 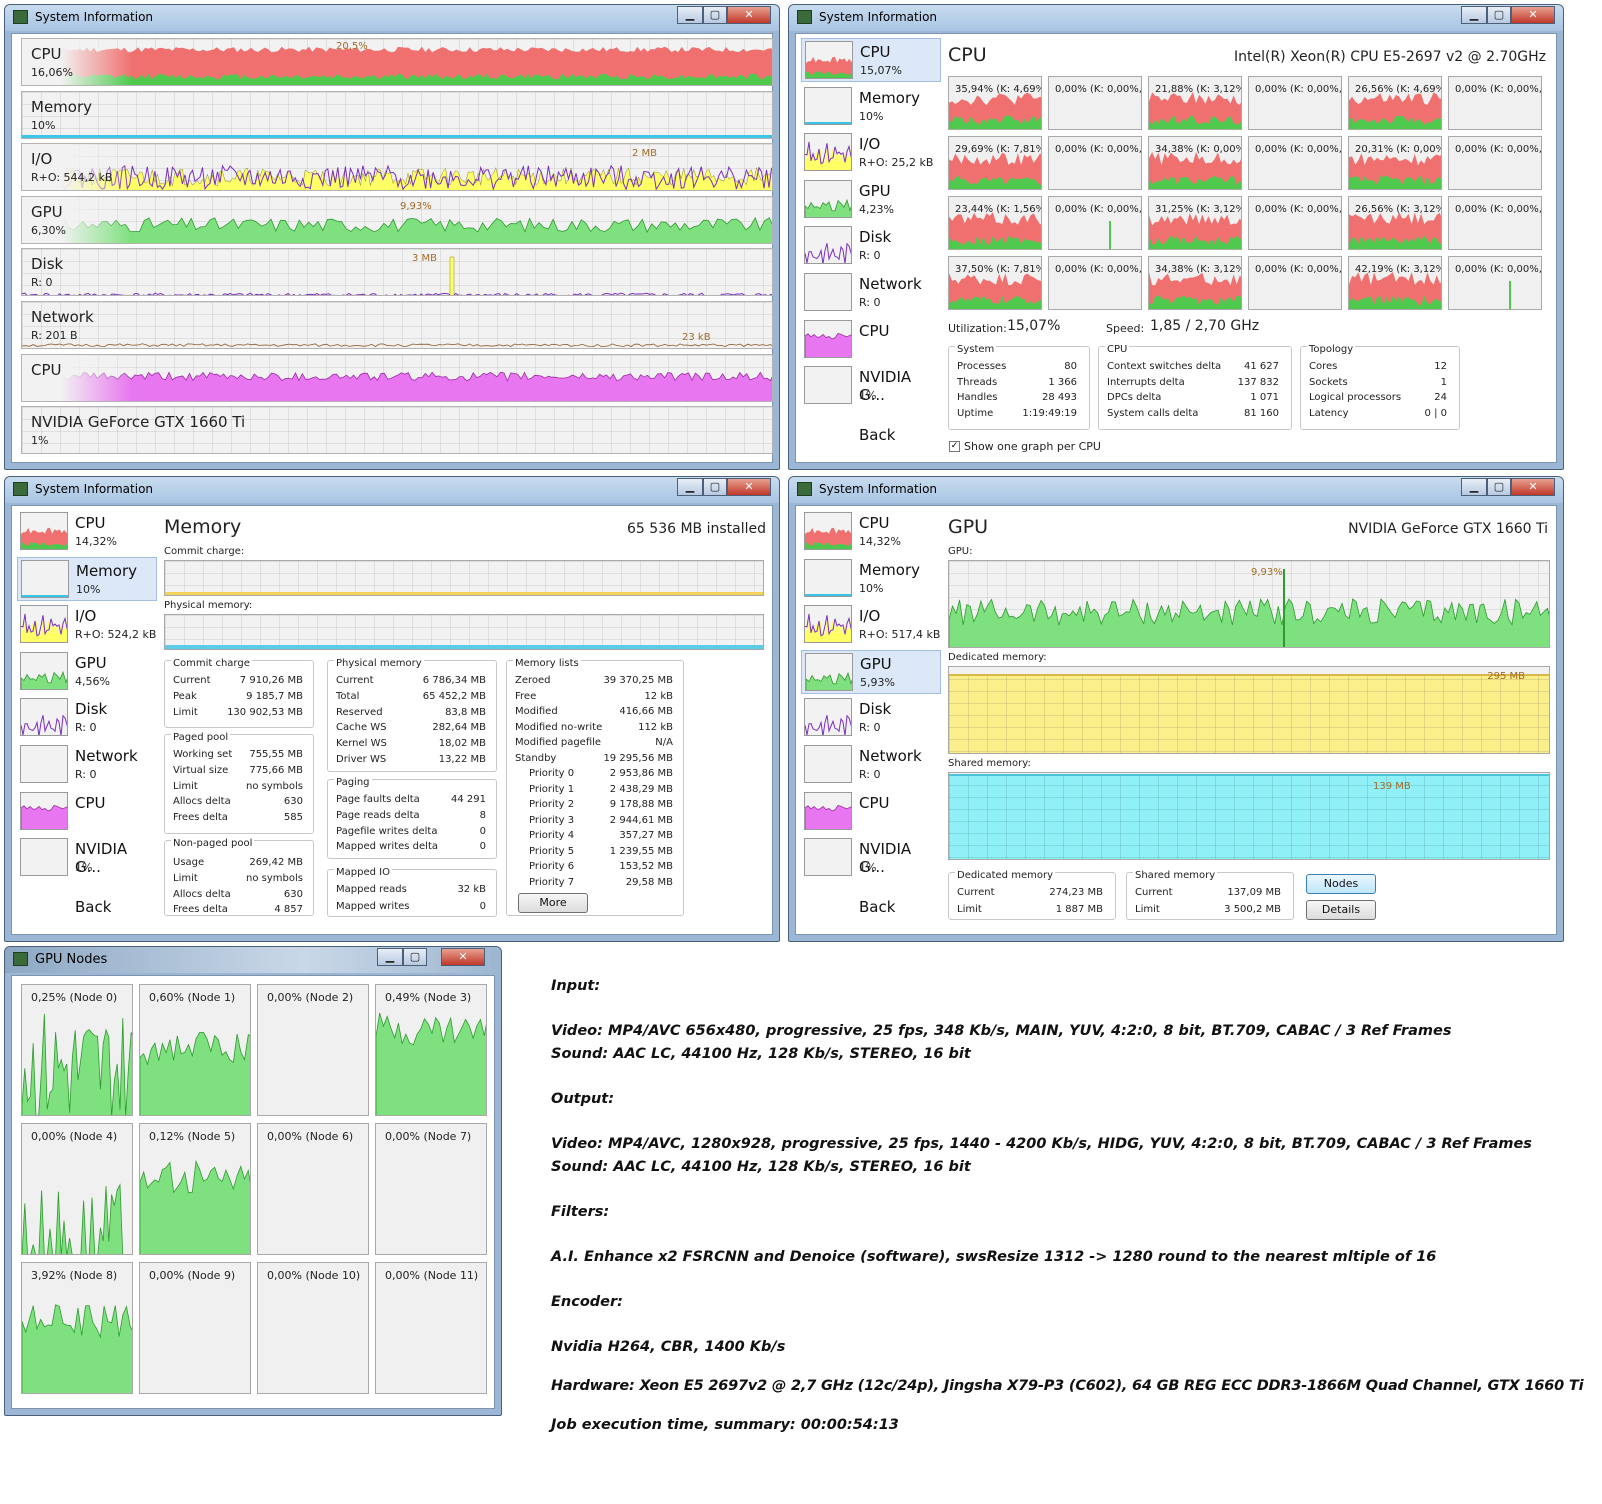 I want to click on field-label: Virtual size, so click(x=201, y=770).